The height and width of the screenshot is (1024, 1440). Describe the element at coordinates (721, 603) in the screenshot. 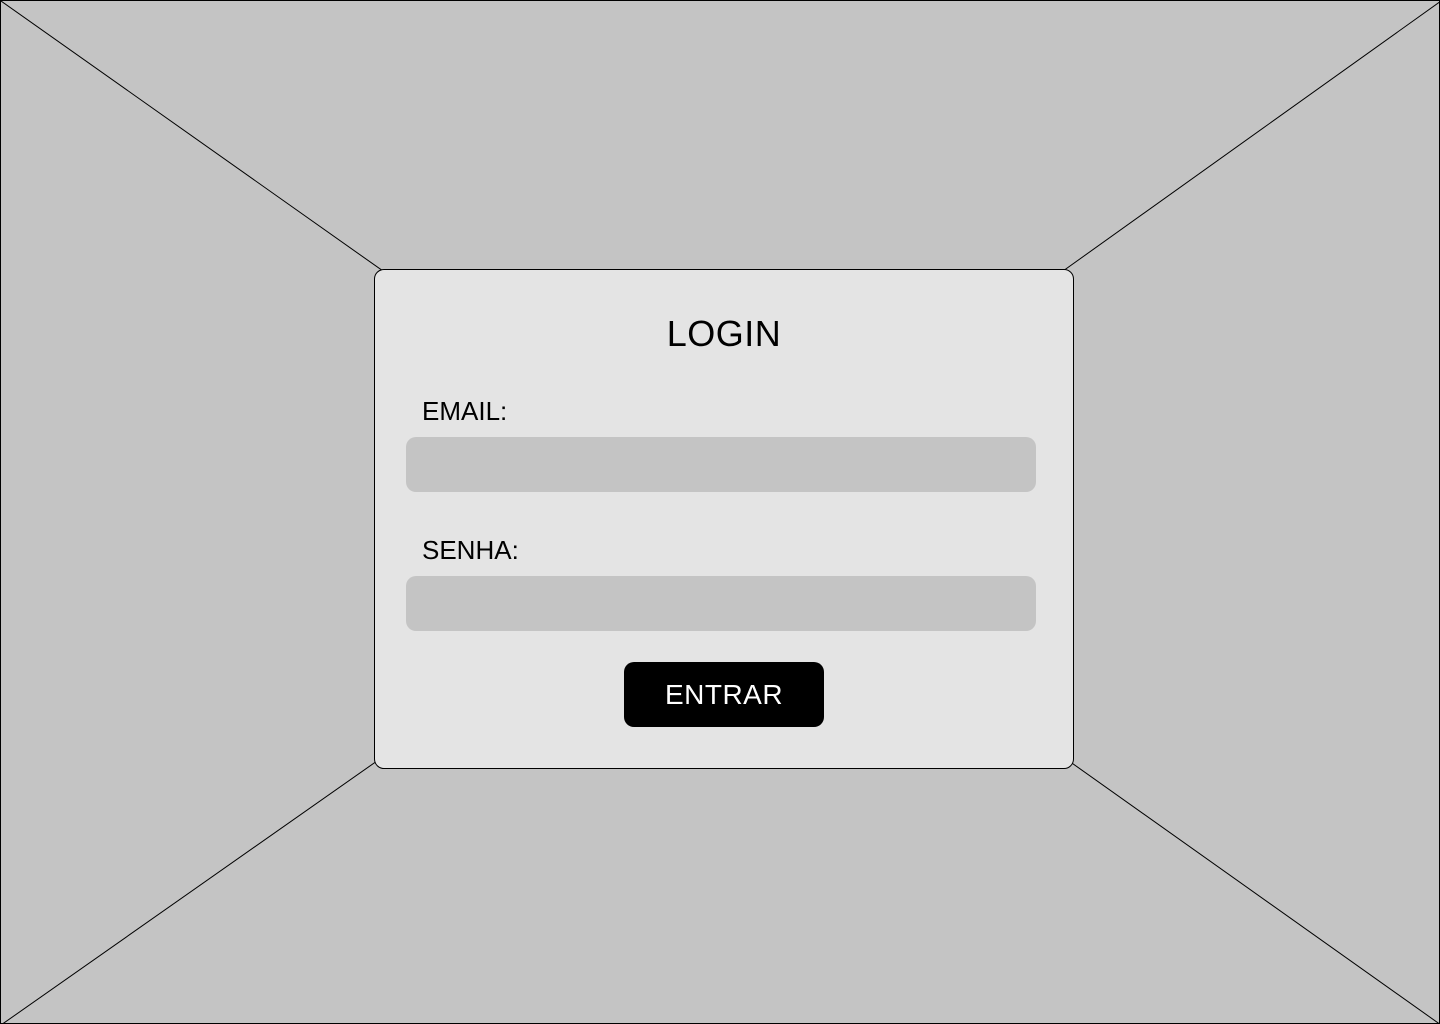

I see `password-field` at that location.